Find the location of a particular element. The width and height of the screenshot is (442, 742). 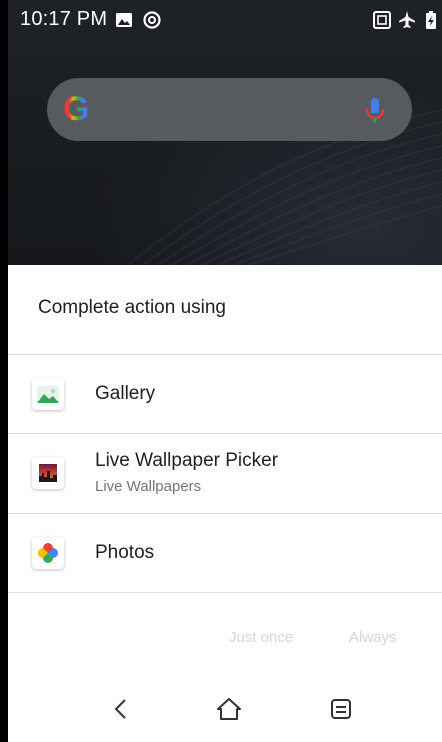

status-time: 10:17 PM is located at coordinates (64, 19).